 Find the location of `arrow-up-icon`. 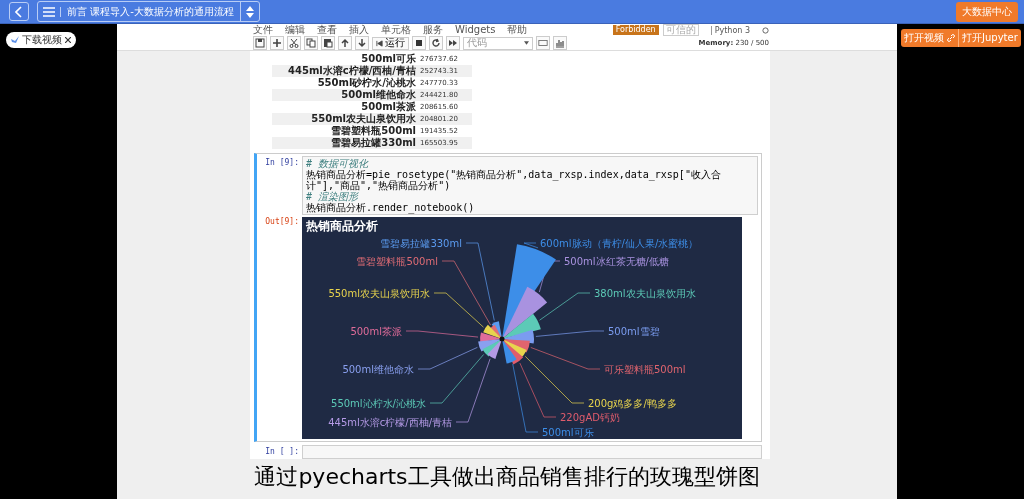

arrow-up-icon is located at coordinates (345, 43).